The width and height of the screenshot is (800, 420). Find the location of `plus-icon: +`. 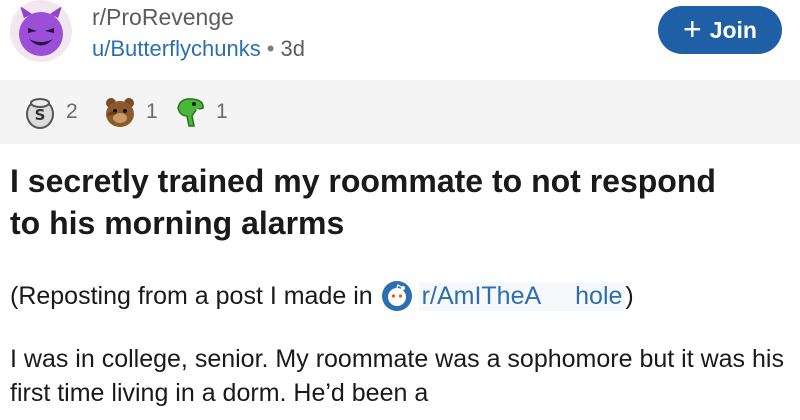

plus-icon: + is located at coordinates (692, 28).